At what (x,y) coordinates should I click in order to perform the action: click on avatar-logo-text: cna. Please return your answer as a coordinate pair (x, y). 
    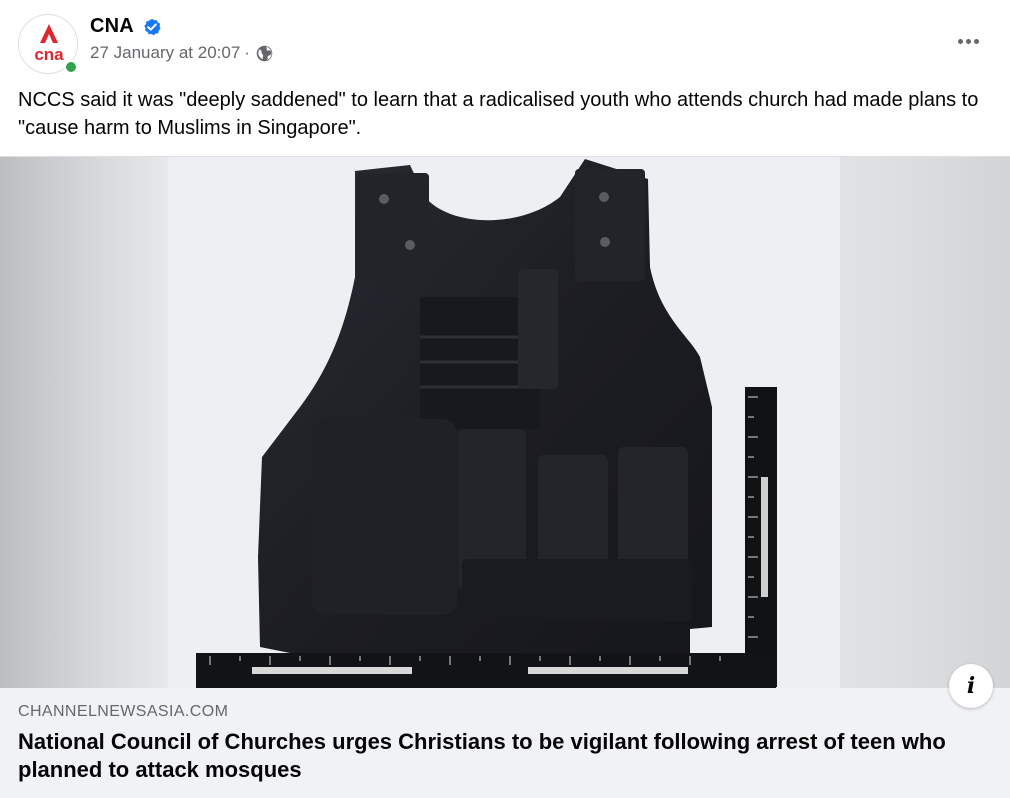
    Looking at the image, I should click on (49, 54).